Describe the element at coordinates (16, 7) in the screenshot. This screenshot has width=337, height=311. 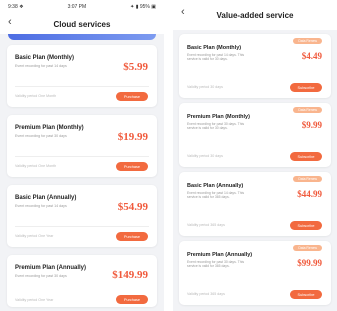
I see `status-time: 9:38 ❖` at that location.